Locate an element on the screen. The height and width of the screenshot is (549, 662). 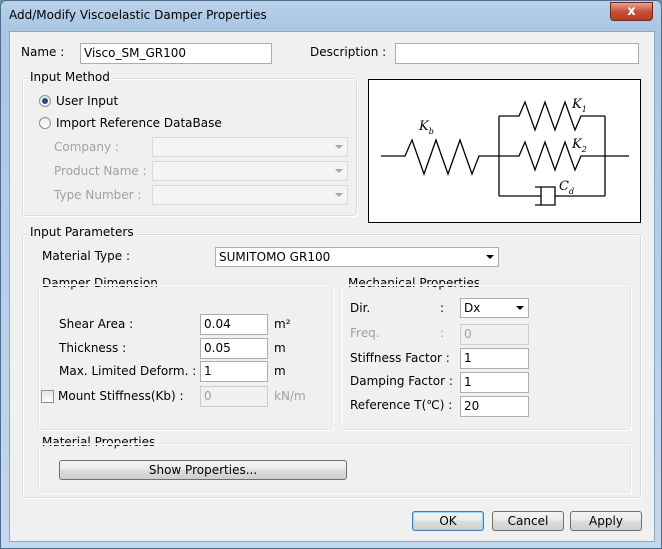
type-number-label: Type Number : is located at coordinates (98, 195).